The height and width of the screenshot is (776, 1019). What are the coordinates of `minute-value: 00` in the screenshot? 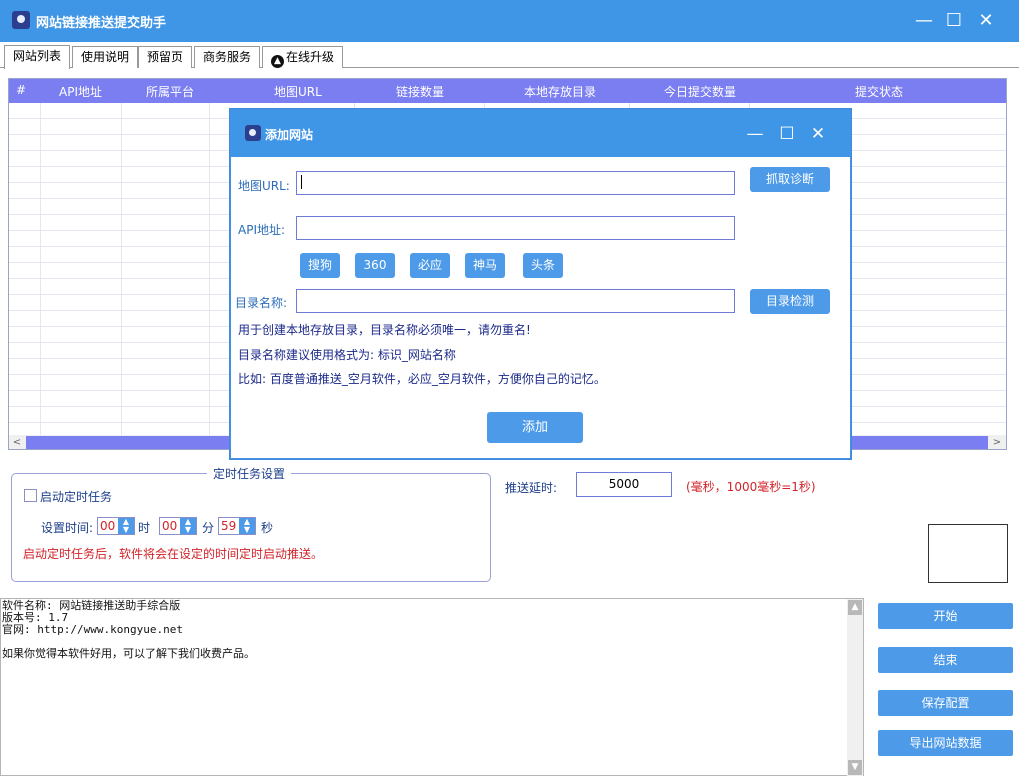 It's located at (170, 526).